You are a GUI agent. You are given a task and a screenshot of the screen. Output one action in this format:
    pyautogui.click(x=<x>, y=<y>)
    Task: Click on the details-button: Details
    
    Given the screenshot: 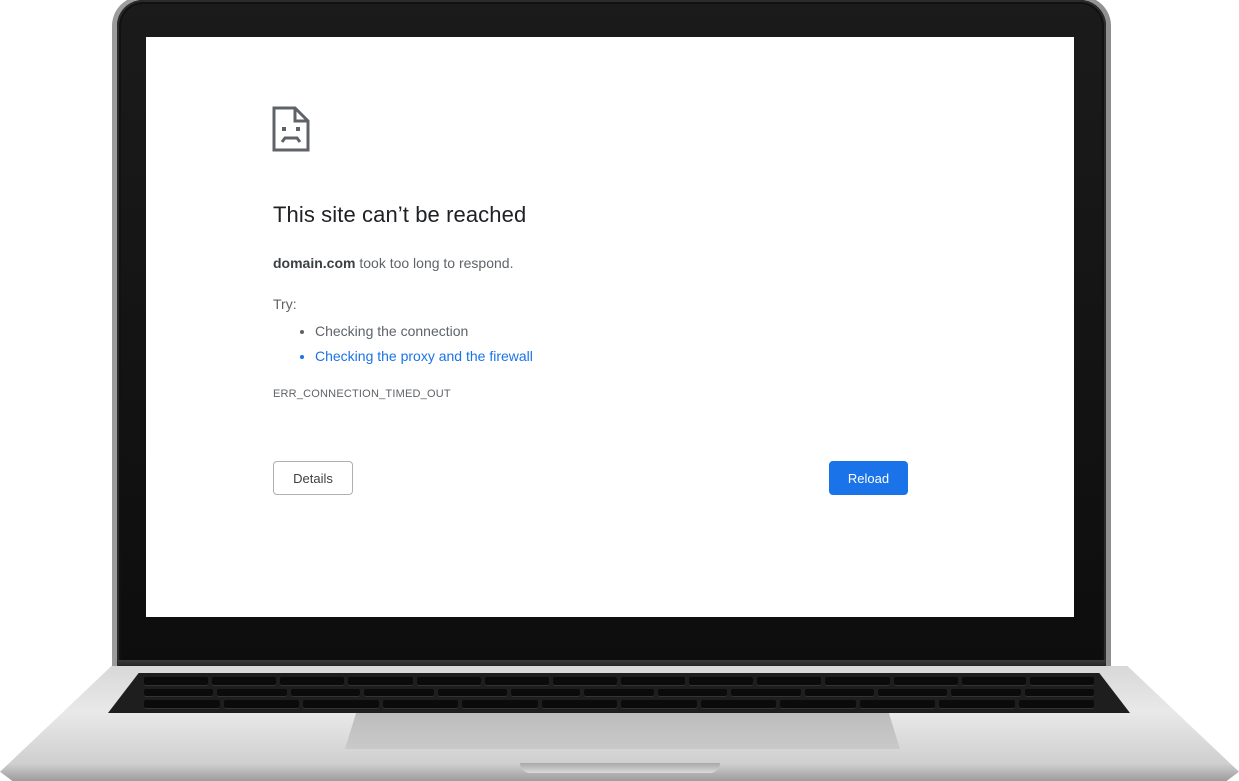 What is the action you would take?
    pyautogui.click(x=313, y=478)
    